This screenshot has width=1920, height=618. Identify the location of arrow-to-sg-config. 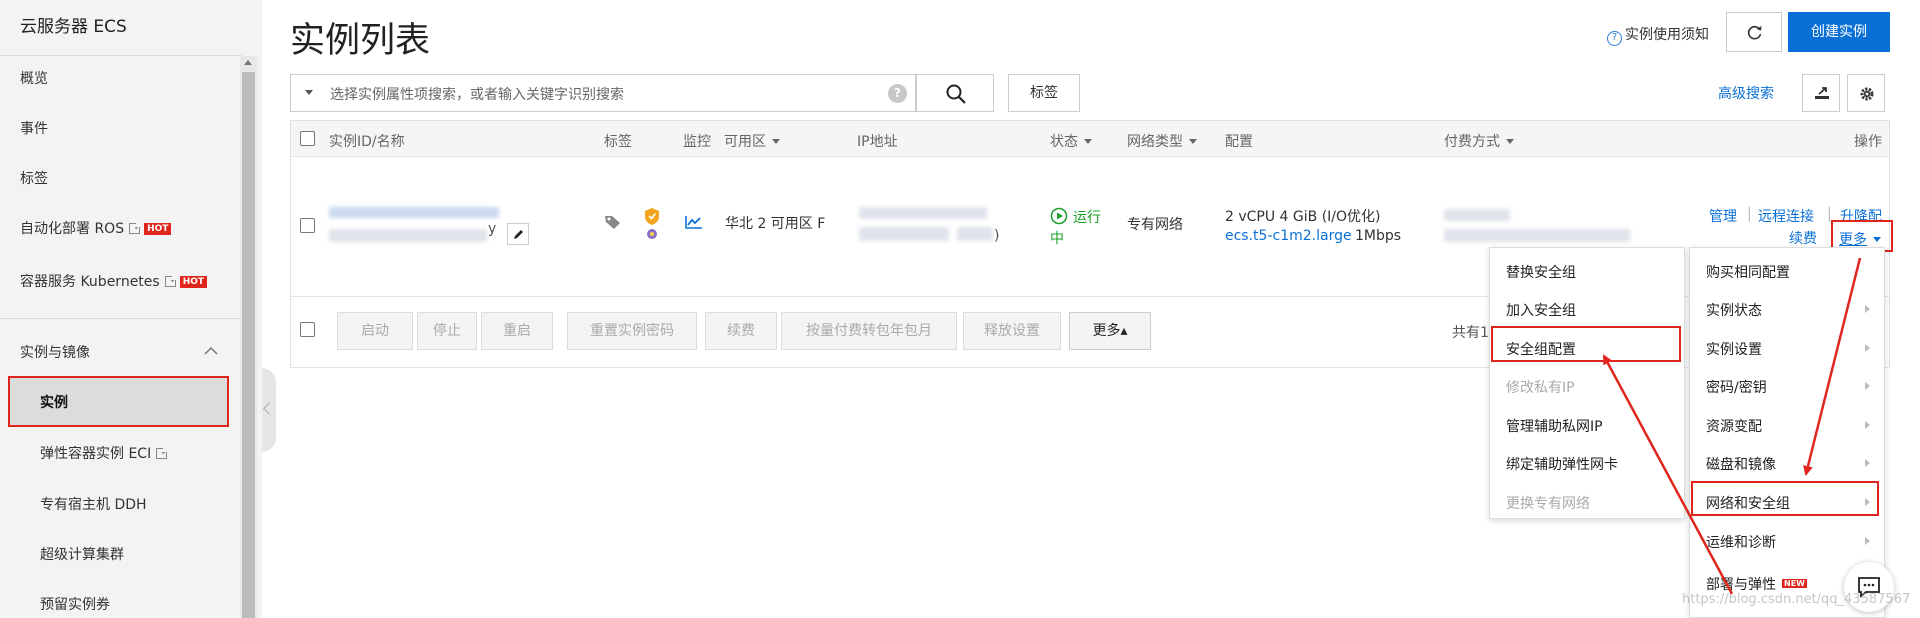
(1668, 474).